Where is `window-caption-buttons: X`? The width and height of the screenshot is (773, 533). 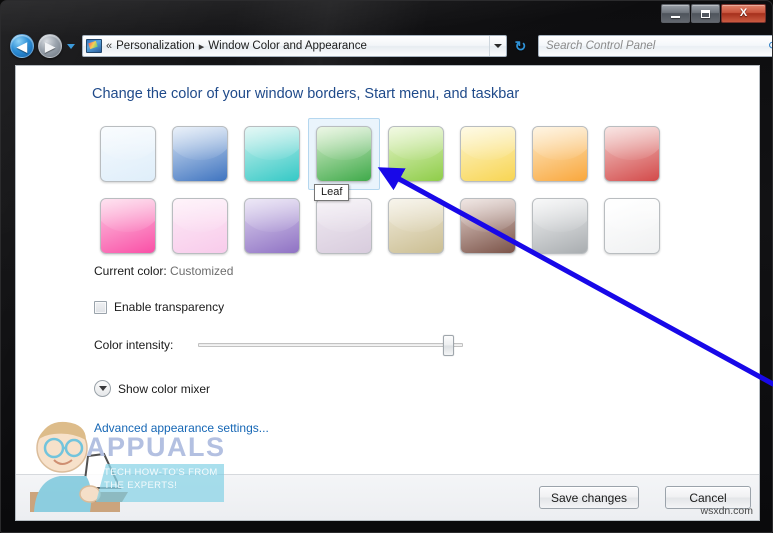 window-caption-buttons: X is located at coordinates (713, 13).